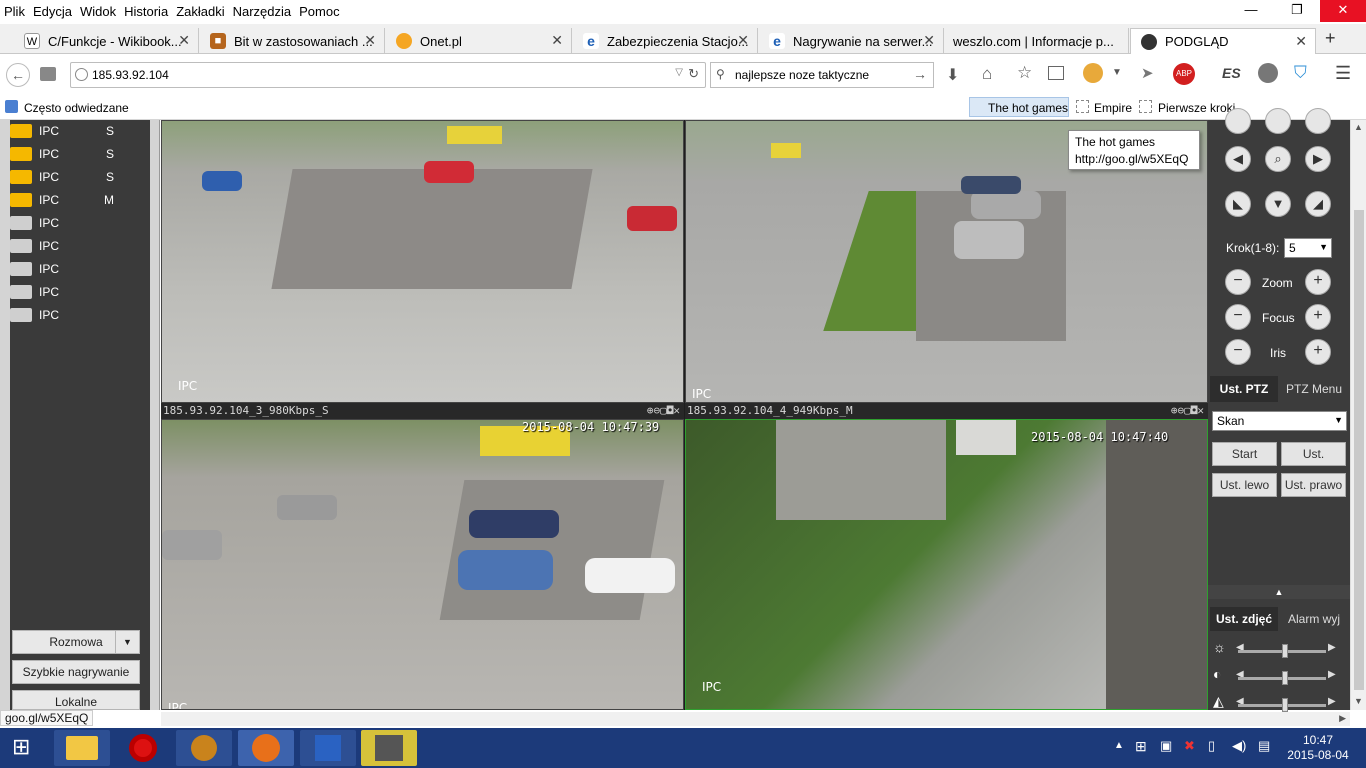  I want to click on tray-battery-icon: ▯, so click(1211, 746).